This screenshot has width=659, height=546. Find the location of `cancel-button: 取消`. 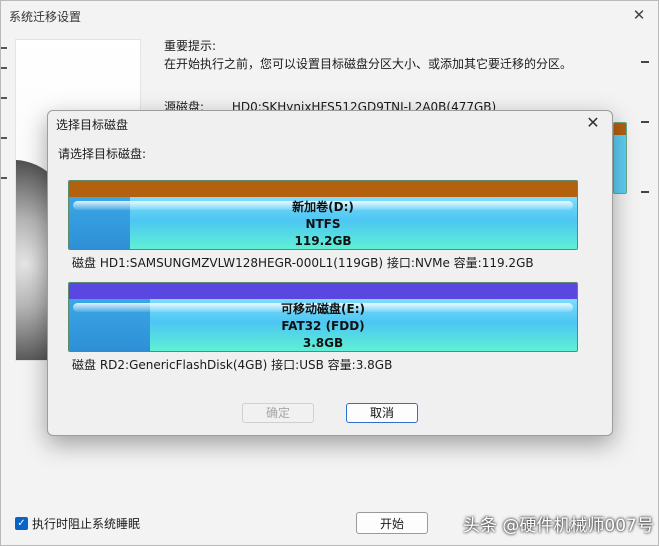

cancel-button: 取消 is located at coordinates (382, 413).